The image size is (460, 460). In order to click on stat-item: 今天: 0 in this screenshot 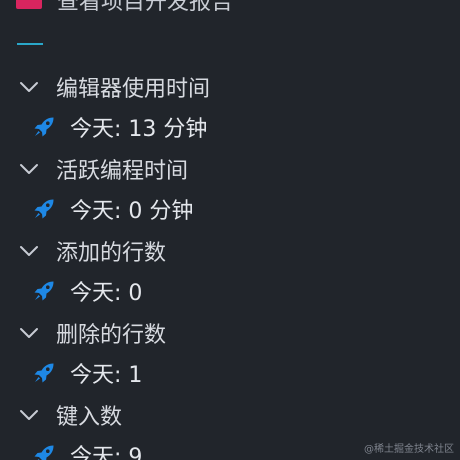, I will do `click(230, 291)`.